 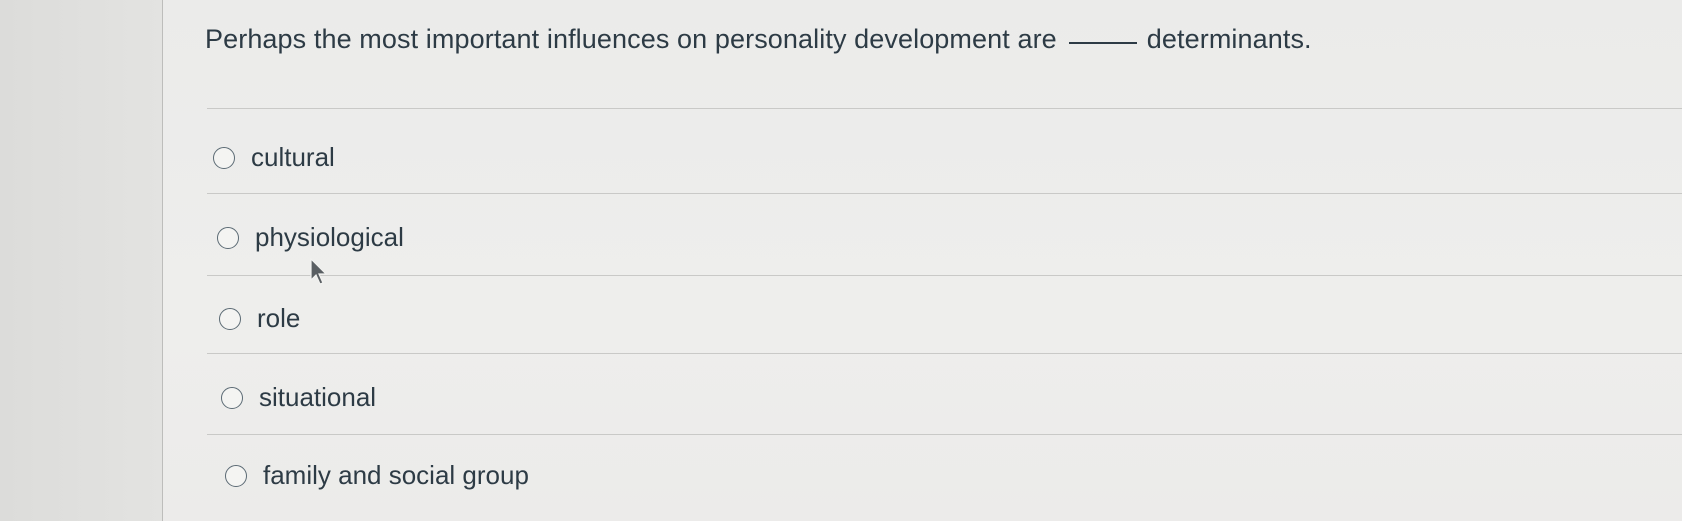 What do you see at coordinates (279, 318) in the screenshot?
I see `answer-label: role` at bounding box center [279, 318].